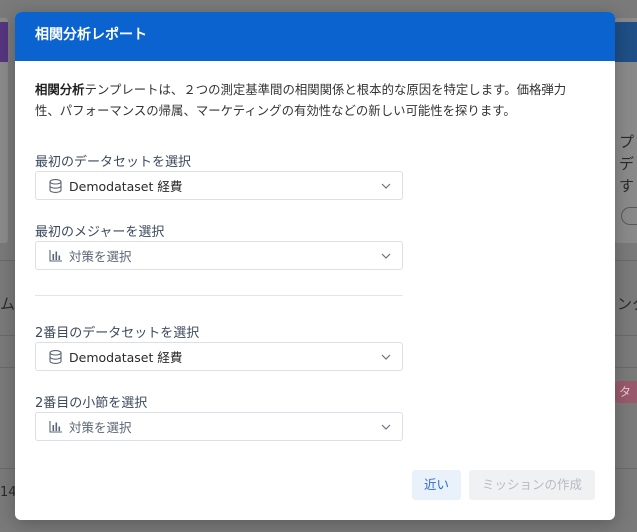  I want to click on second-dataset-field: 2番目のデータセットを選択 Demodataset 経費, so click(219, 346).